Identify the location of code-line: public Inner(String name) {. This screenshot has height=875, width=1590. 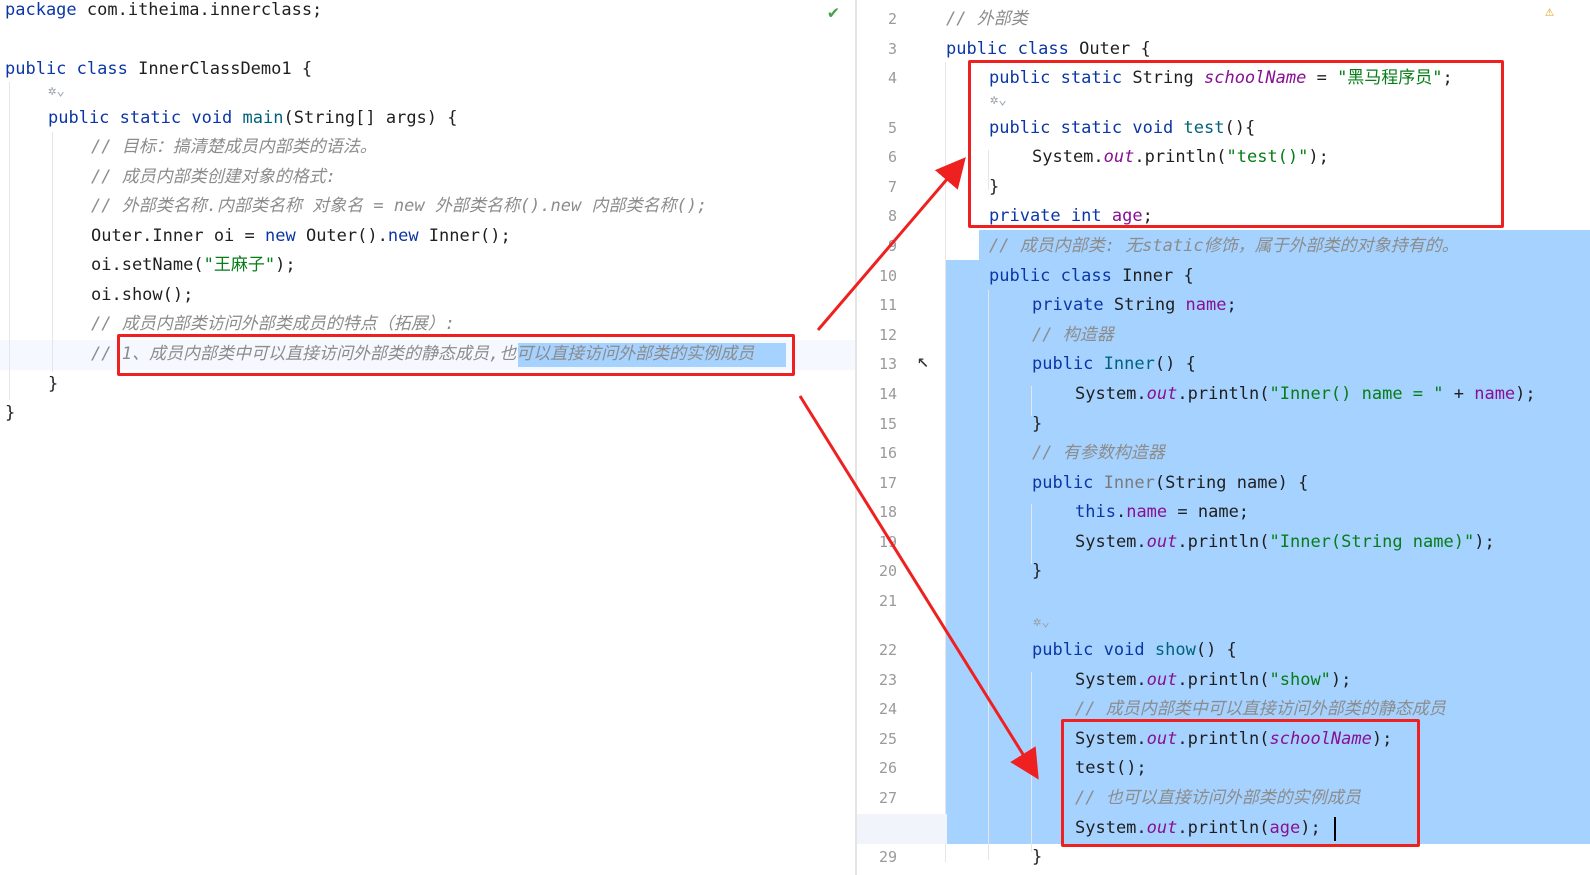
(1223, 483).